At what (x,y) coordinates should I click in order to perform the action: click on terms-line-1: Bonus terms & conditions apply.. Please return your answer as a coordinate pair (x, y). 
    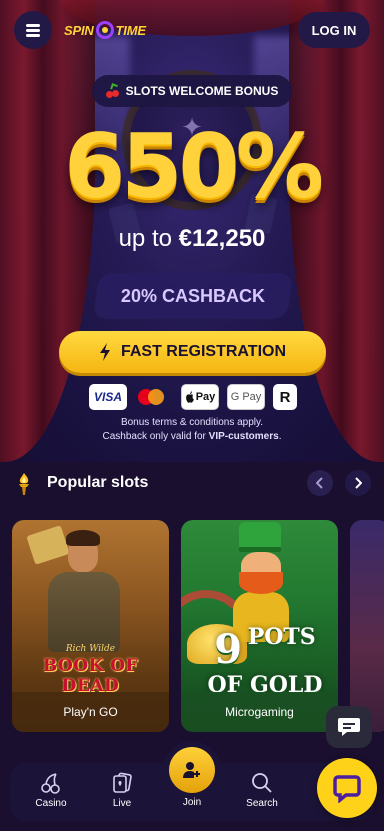
    Looking at the image, I should click on (192, 422).